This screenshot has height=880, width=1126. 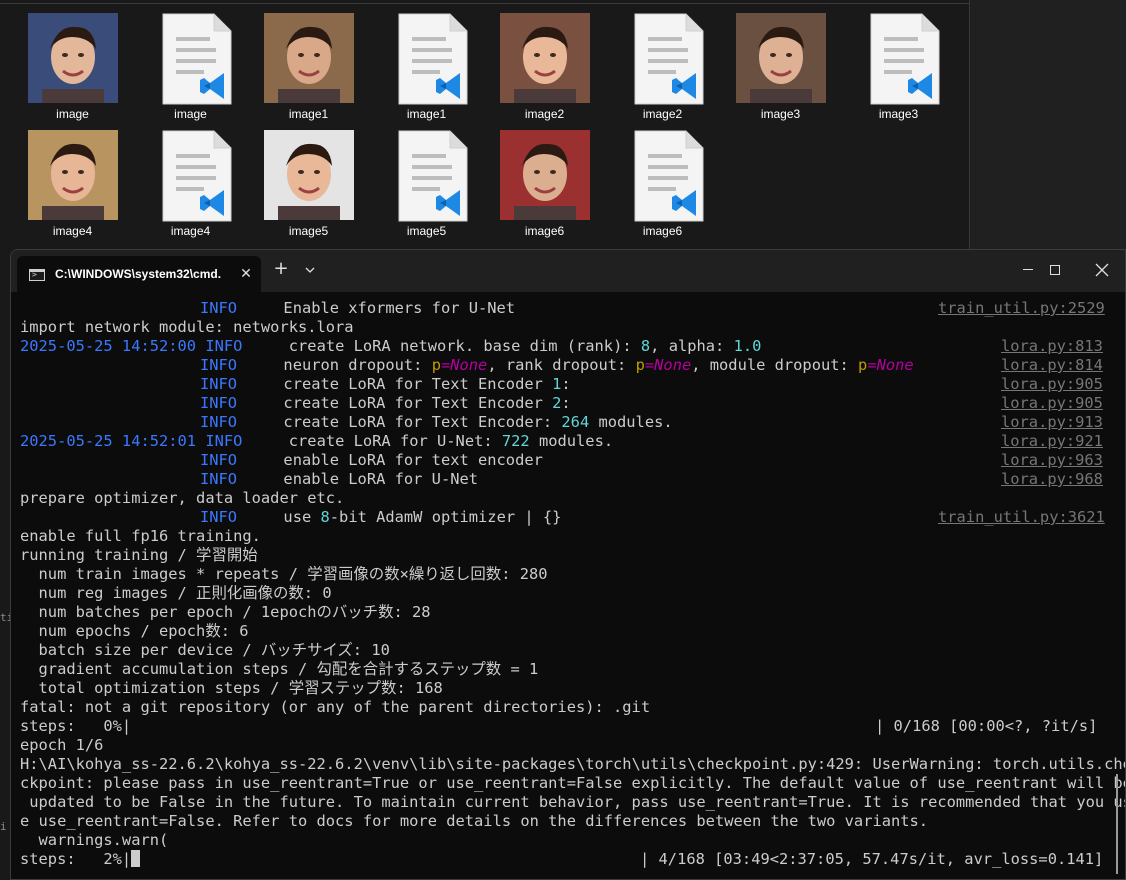 What do you see at coordinates (246, 274) in the screenshot?
I see `tab-close-button: ✕` at bounding box center [246, 274].